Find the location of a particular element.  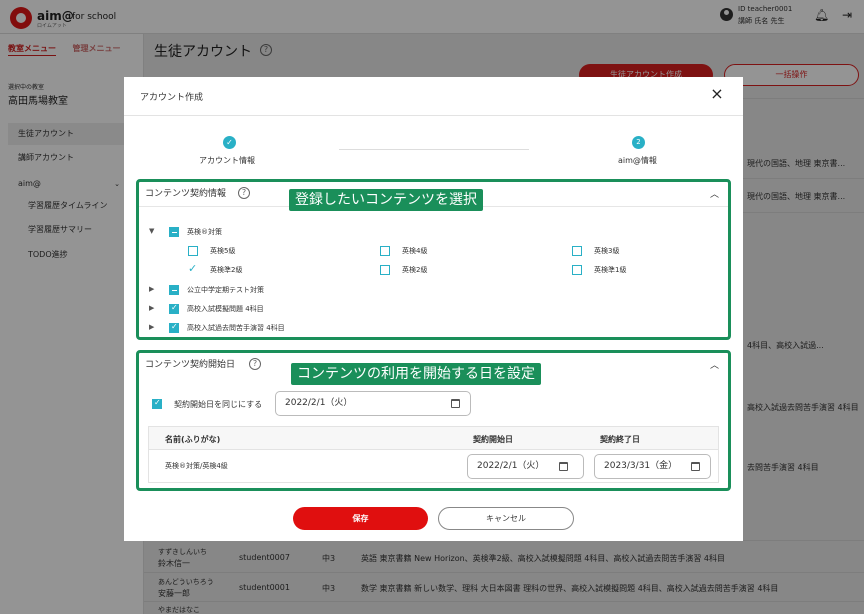

junior-high-test-checkbox is located at coordinates (174, 290).